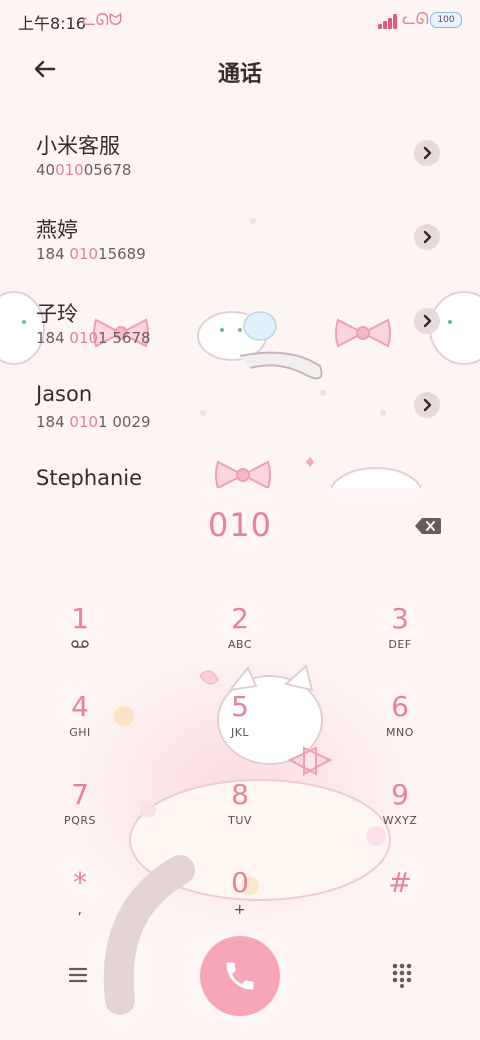 Image resolution: width=480 pixels, height=1040 pixels. What do you see at coordinates (400, 903) in the screenshot?
I see `key-hash: #` at bounding box center [400, 903].